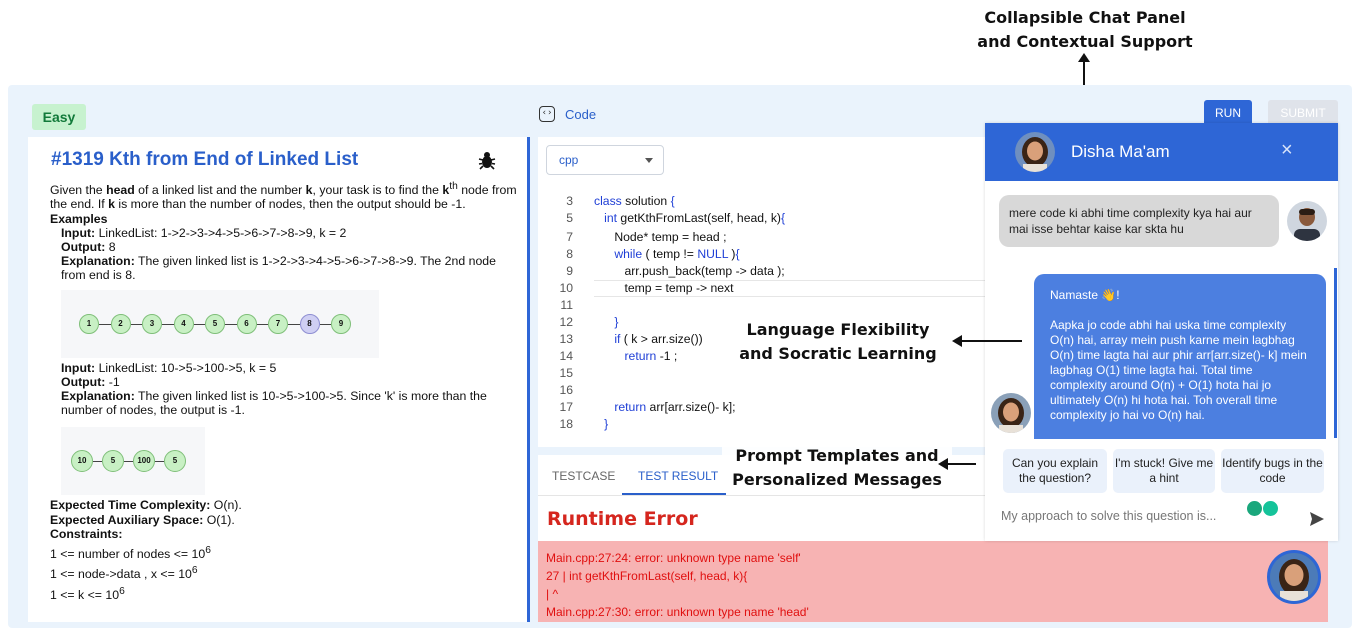 The height and width of the screenshot is (632, 1356). Describe the element at coordinates (186, 367) in the screenshot. I see `text: LinkedList: 10->5->100->5, k = 5` at that location.